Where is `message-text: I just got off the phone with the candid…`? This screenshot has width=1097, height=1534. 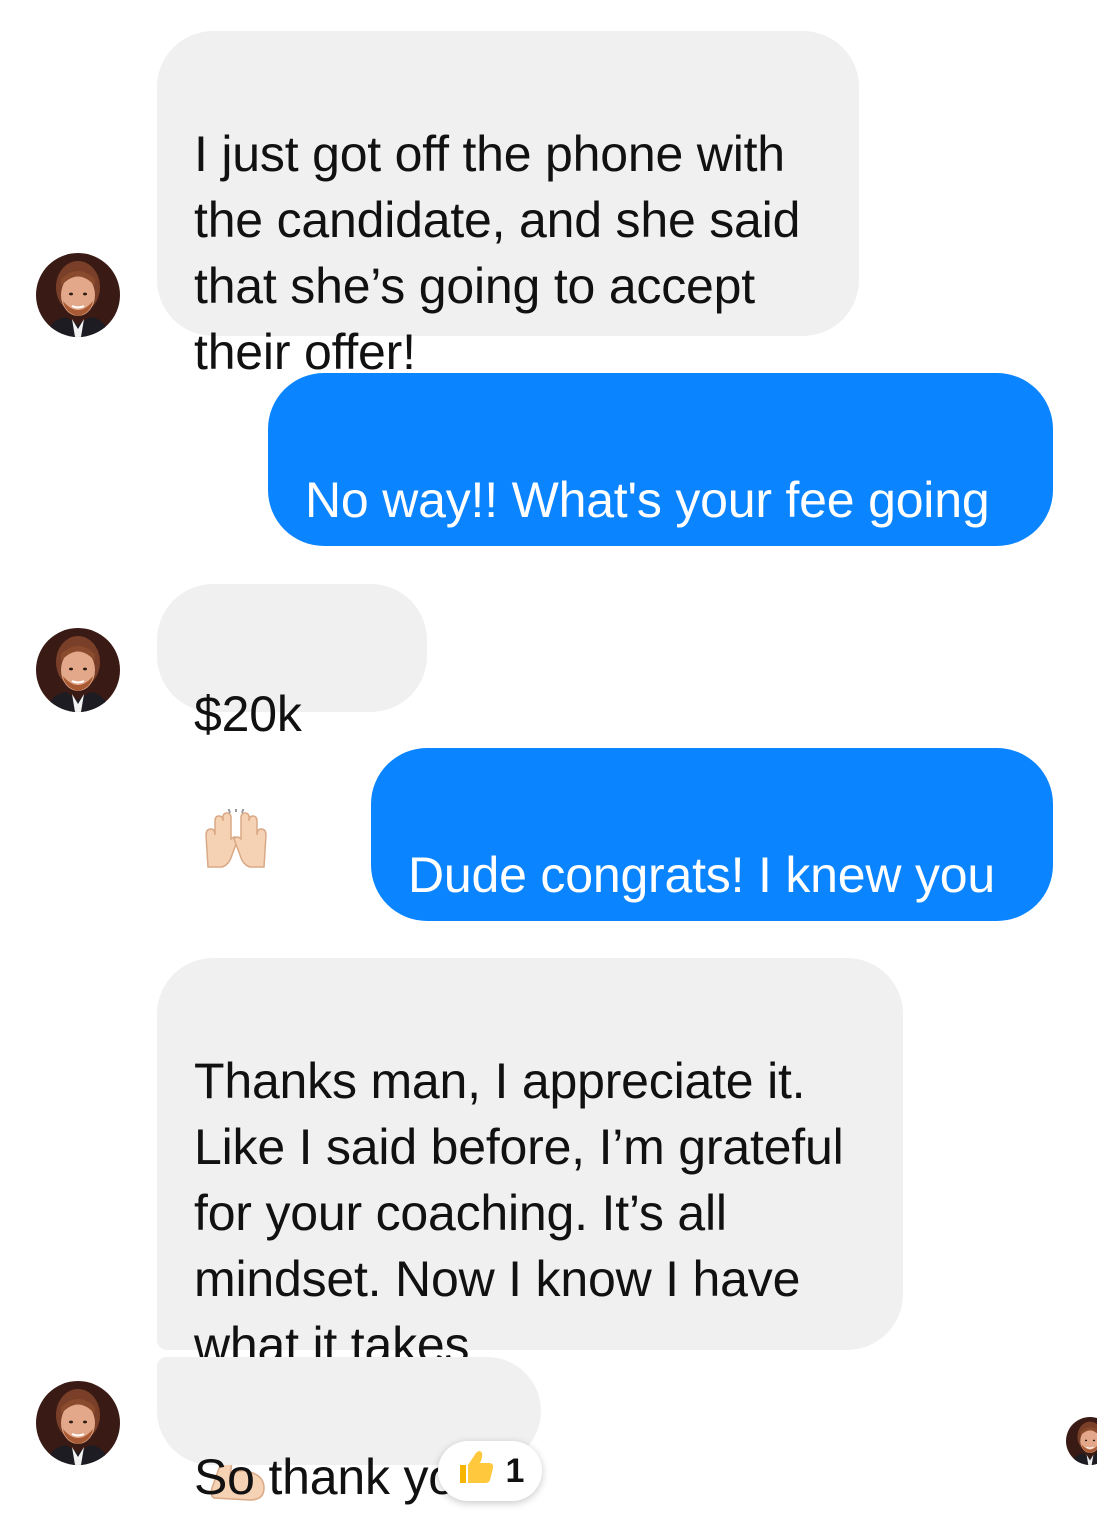
message-text: I just got off the phone with the candid… is located at coordinates (497, 253).